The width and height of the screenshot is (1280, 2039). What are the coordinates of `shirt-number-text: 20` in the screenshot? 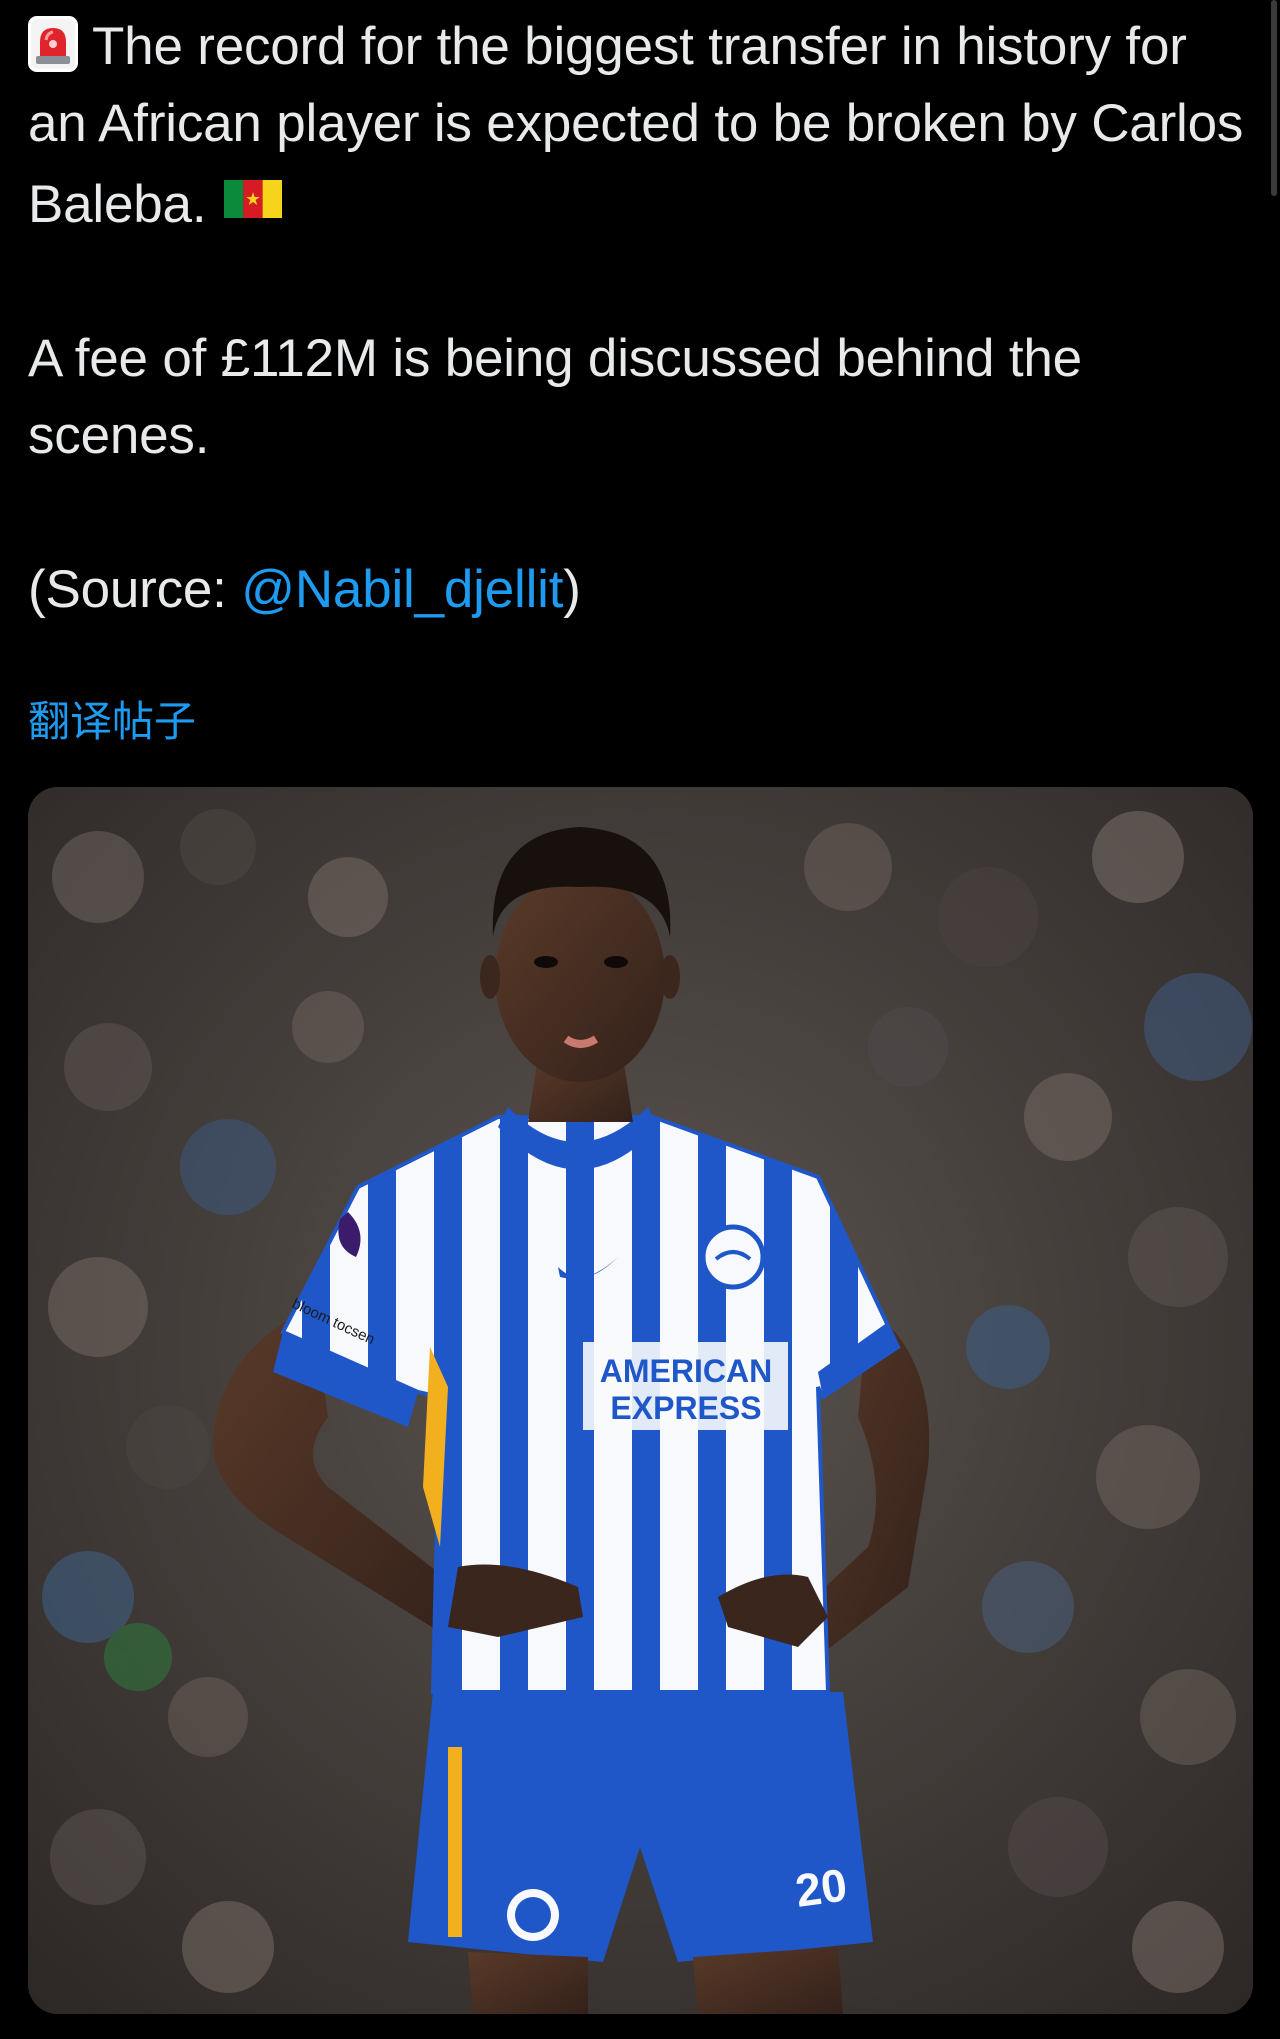 It's located at (821, 1887).